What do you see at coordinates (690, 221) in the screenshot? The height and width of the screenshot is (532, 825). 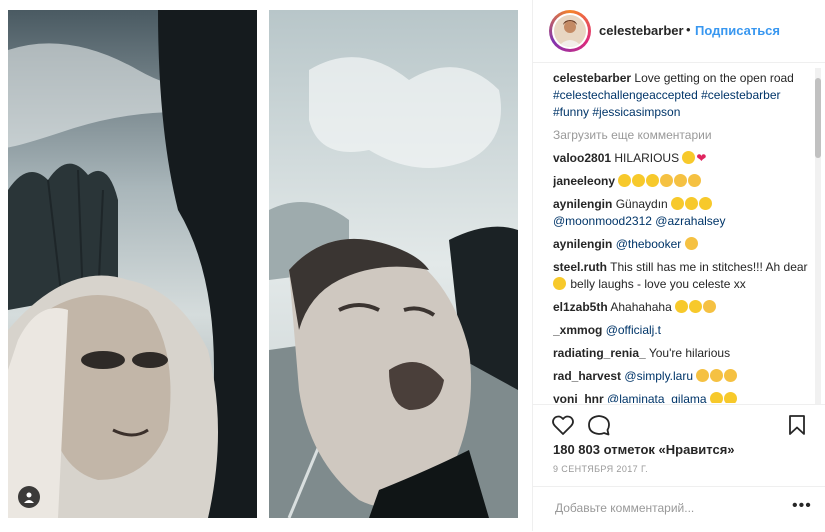 I see `comment-mention: @azrahalsey` at bounding box center [690, 221].